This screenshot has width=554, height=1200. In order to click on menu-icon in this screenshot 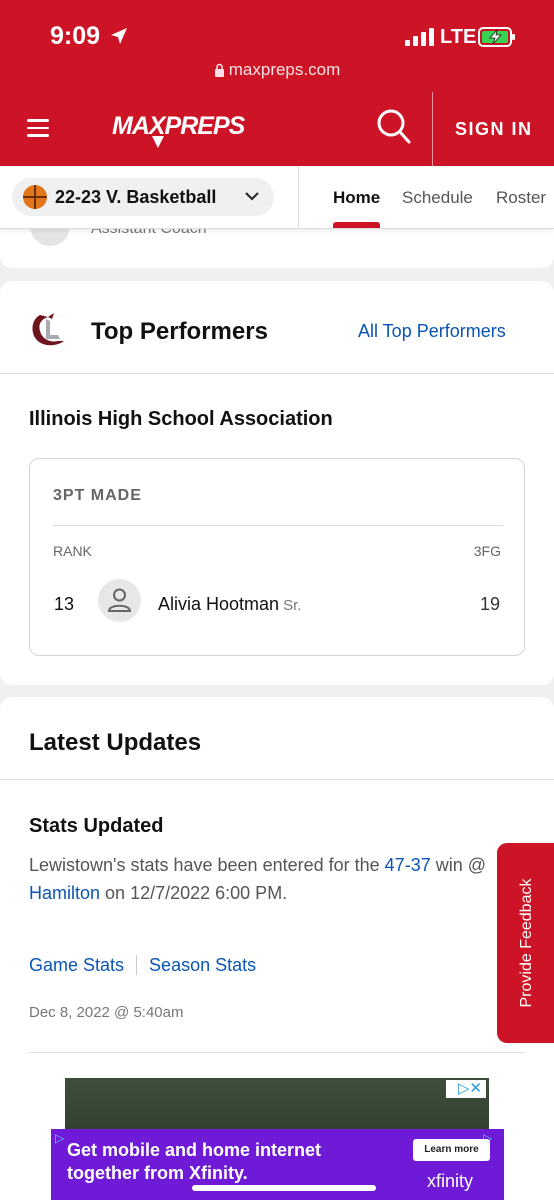, I will do `click(38, 128)`.